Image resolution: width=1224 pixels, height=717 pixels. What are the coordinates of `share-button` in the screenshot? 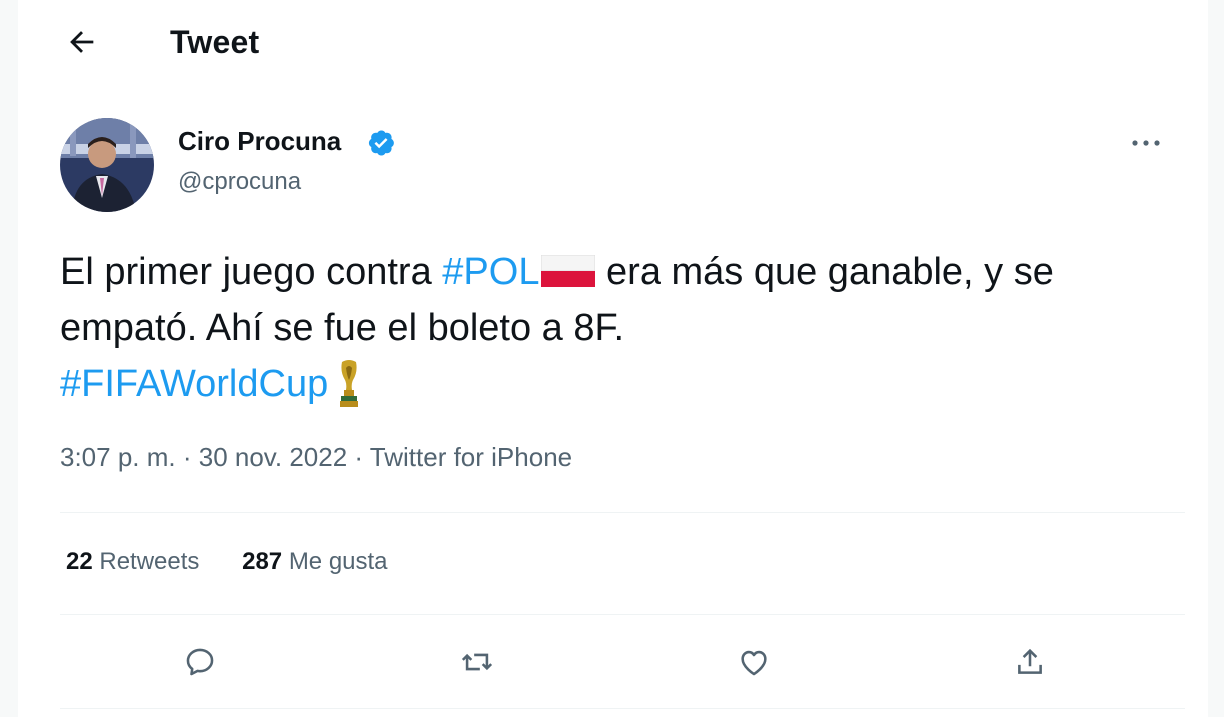 It's located at (1030, 662).